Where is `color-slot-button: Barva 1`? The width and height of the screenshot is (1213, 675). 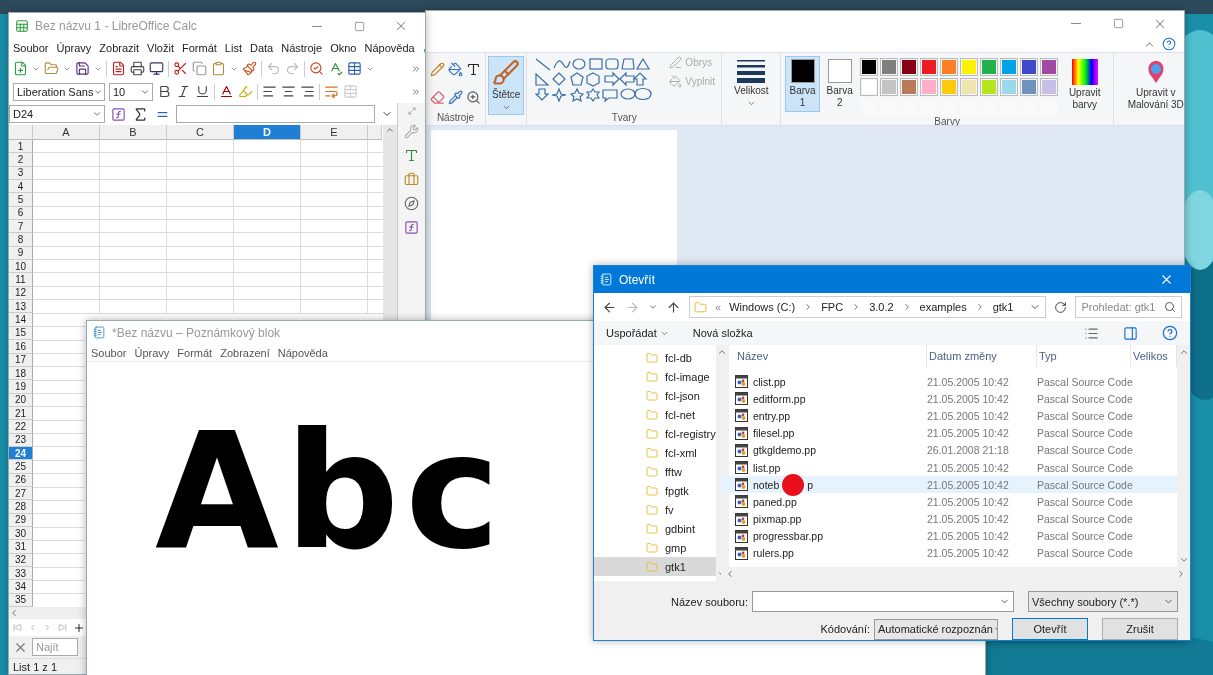 color-slot-button: Barva 1 is located at coordinates (802, 84).